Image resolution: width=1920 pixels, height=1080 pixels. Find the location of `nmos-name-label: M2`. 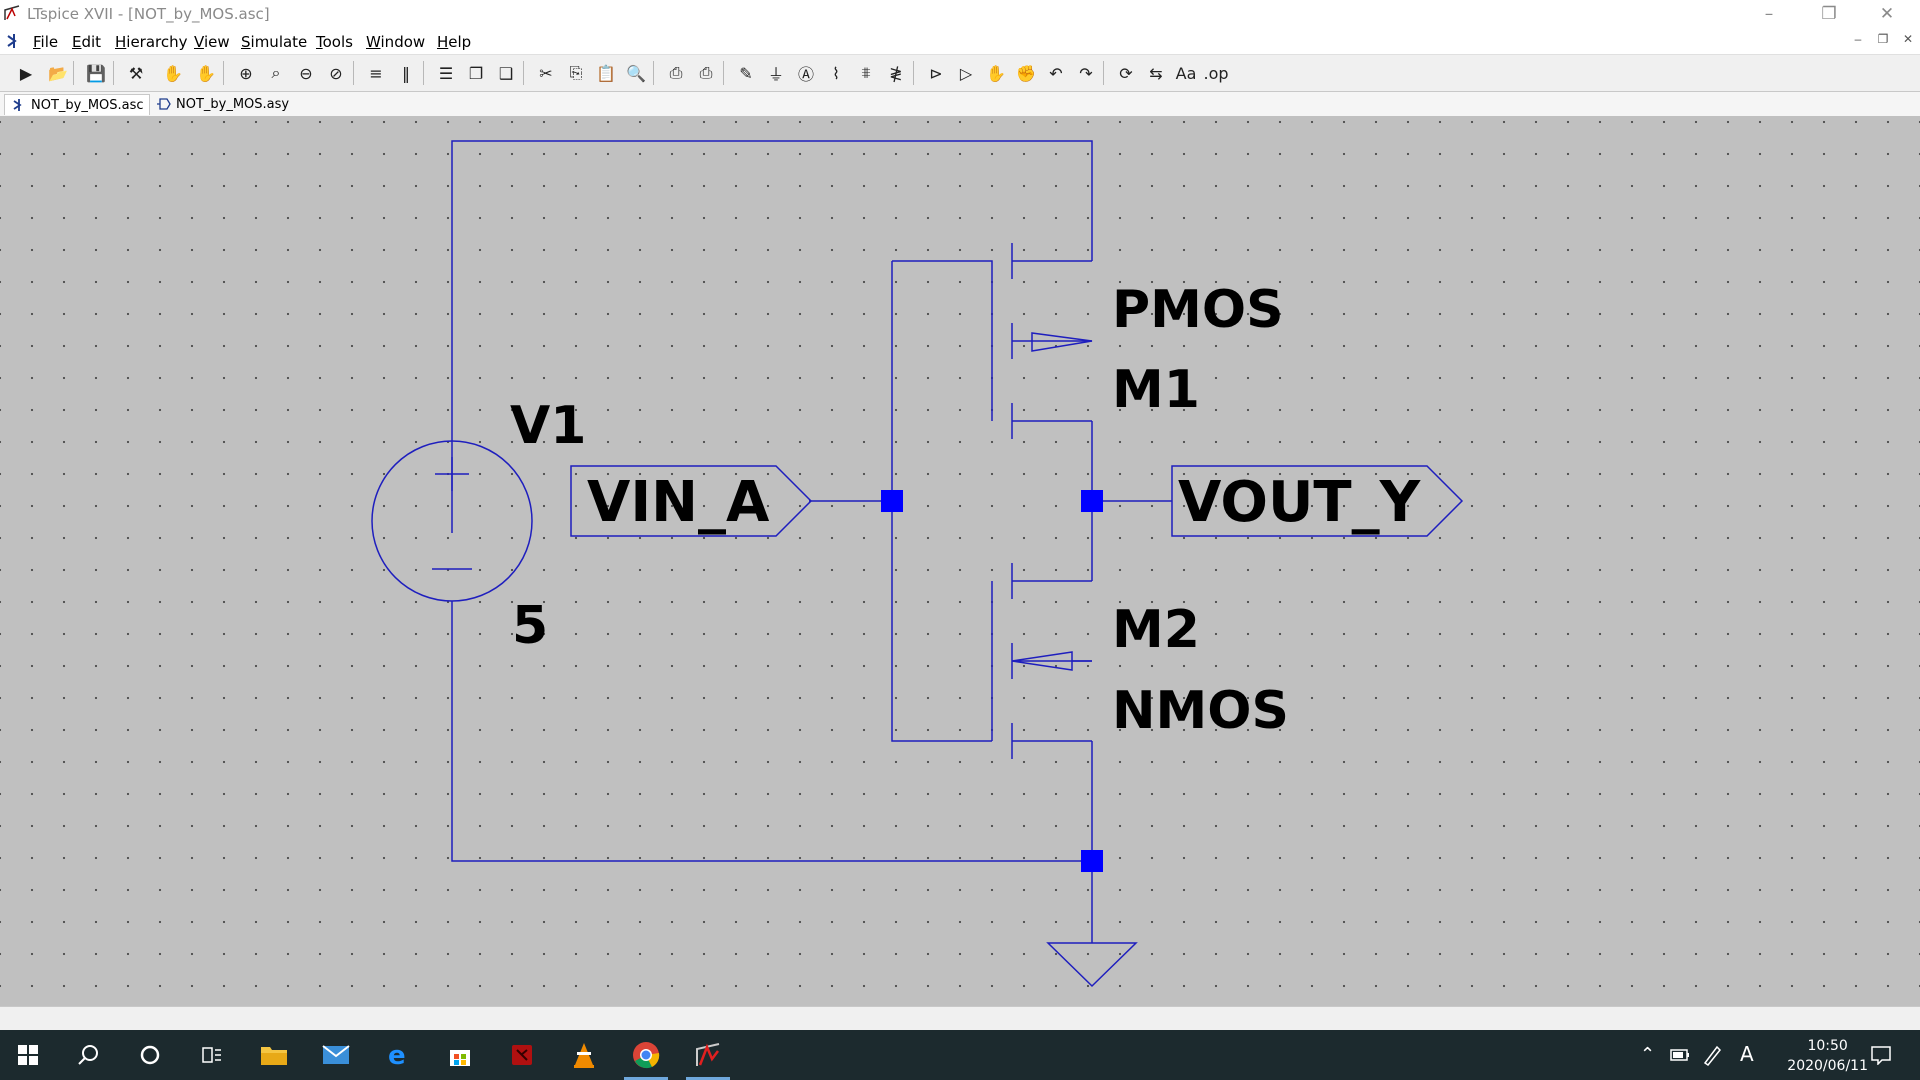

nmos-name-label: M2 is located at coordinates (1156, 630).